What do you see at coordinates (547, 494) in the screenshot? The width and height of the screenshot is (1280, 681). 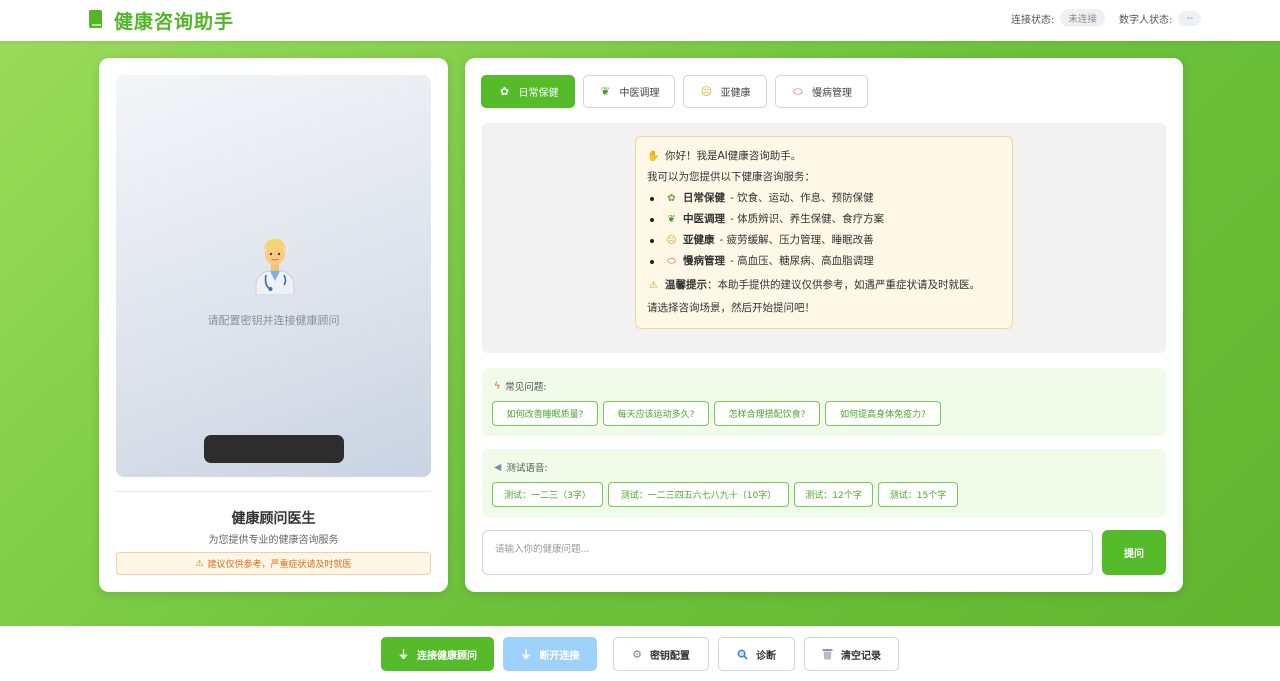 I see `voice-test-button: 测试：一二三（3字）` at bounding box center [547, 494].